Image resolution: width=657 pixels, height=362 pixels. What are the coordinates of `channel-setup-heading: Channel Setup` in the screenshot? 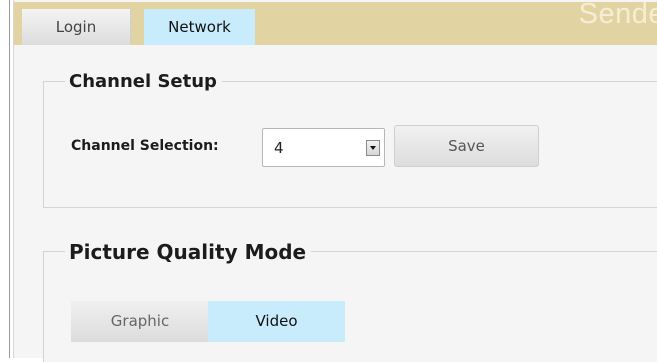 It's located at (143, 82).